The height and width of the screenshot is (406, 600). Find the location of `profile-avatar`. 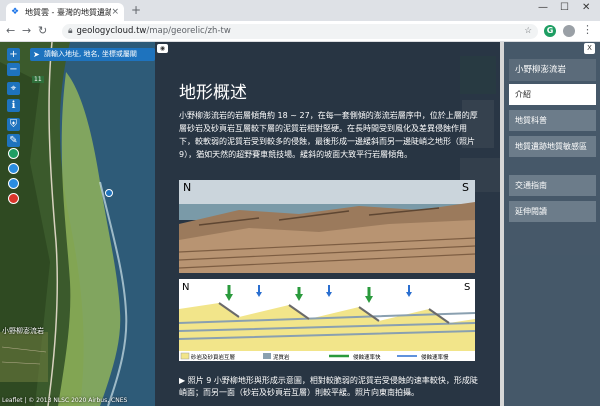

profile-avatar is located at coordinates (569, 31).